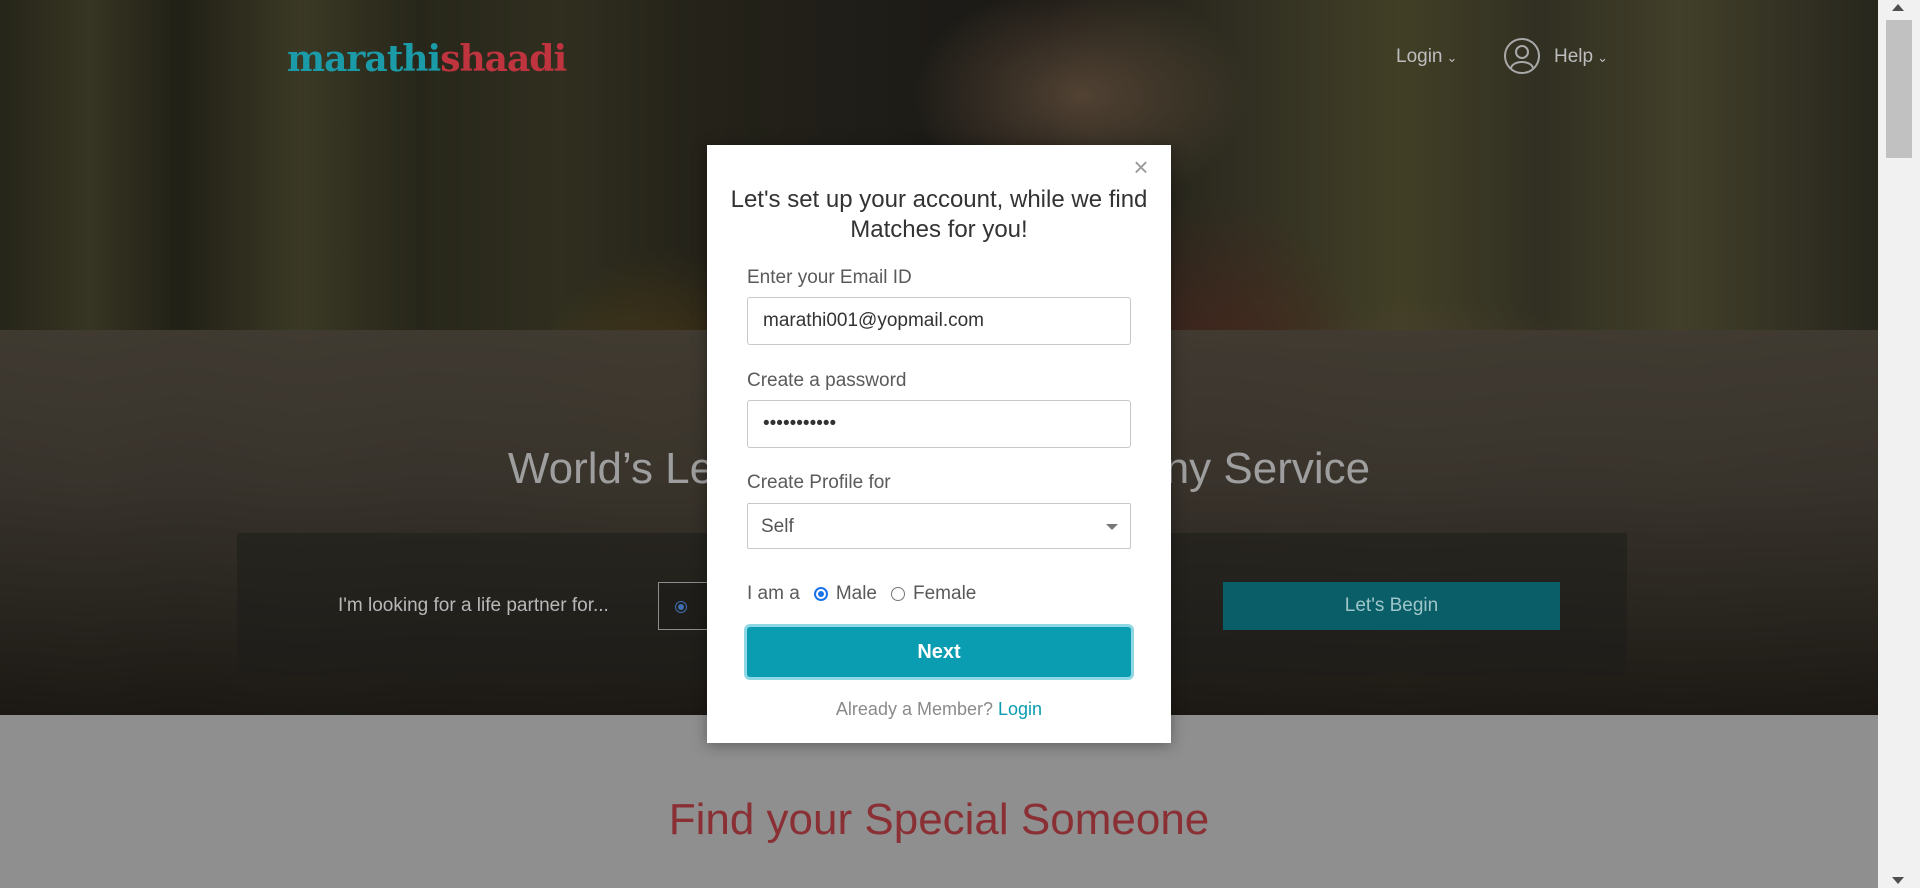 This screenshot has width=1920, height=888. I want to click on user-icon, so click(1522, 56).